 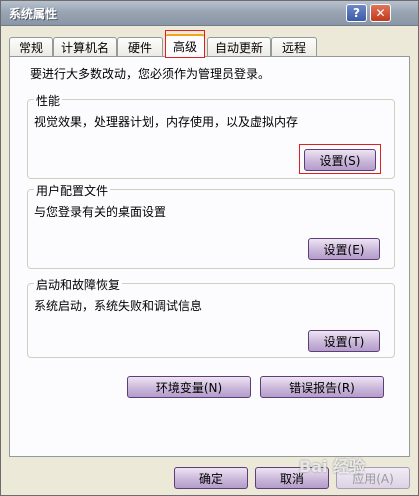 What do you see at coordinates (78, 284) in the screenshot?
I see `startup-recovery-title: 启动和故障恢复` at bounding box center [78, 284].